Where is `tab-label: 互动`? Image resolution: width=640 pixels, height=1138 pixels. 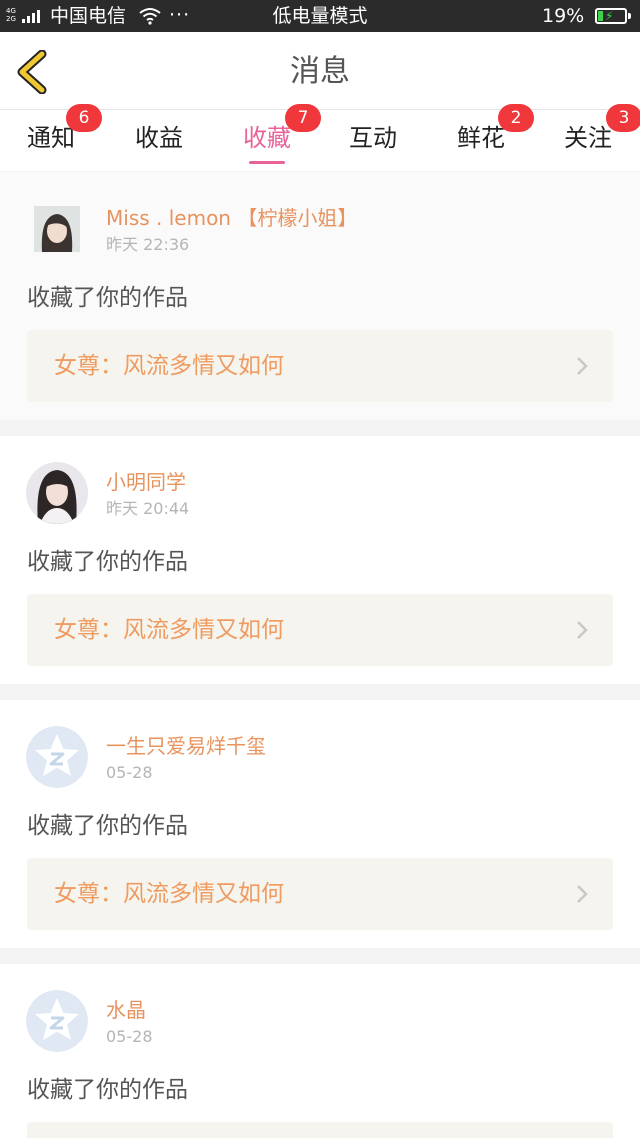
tab-label: 互动 is located at coordinates (373, 138).